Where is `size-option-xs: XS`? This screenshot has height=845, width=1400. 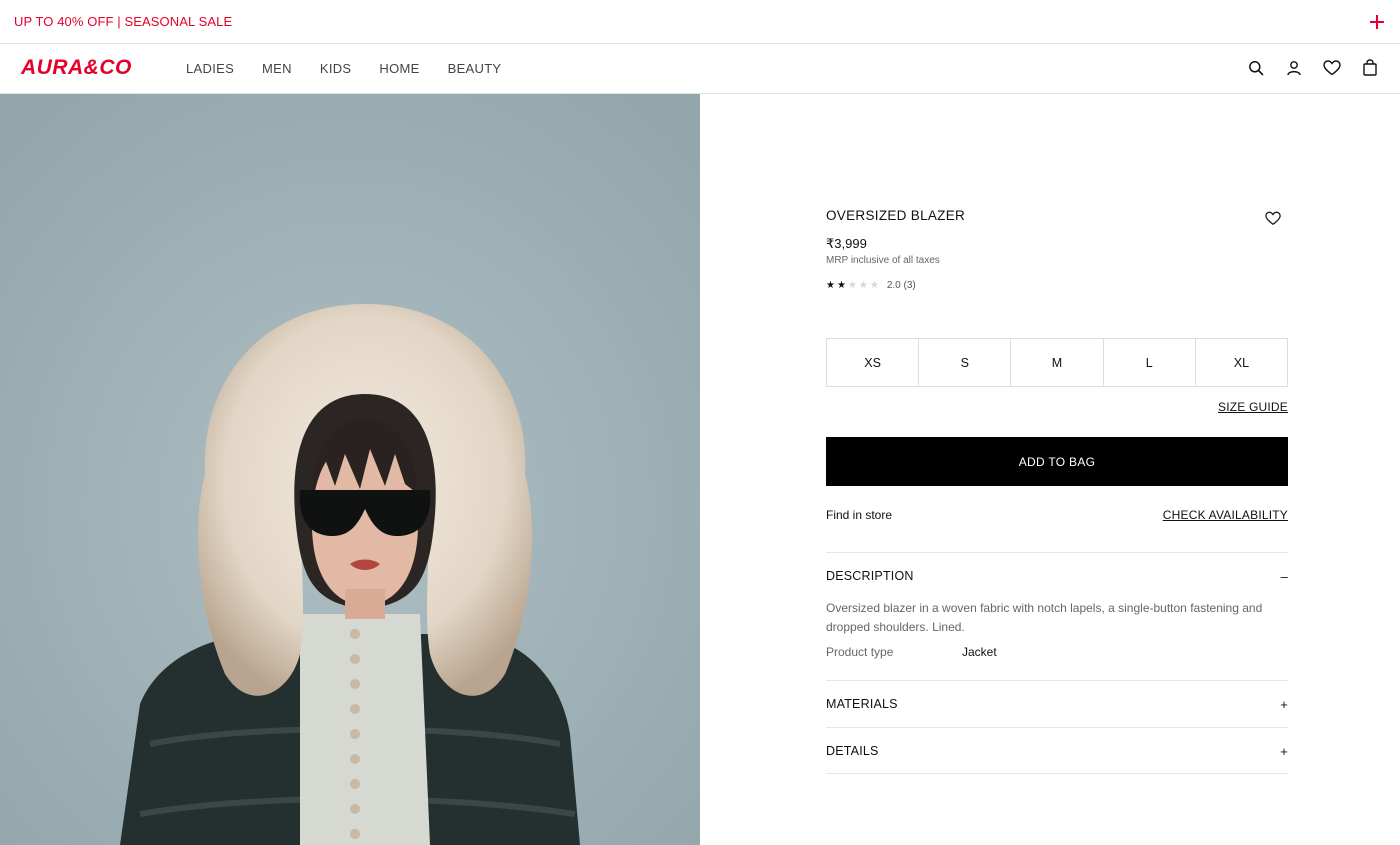 size-option-xs: XS is located at coordinates (873, 362).